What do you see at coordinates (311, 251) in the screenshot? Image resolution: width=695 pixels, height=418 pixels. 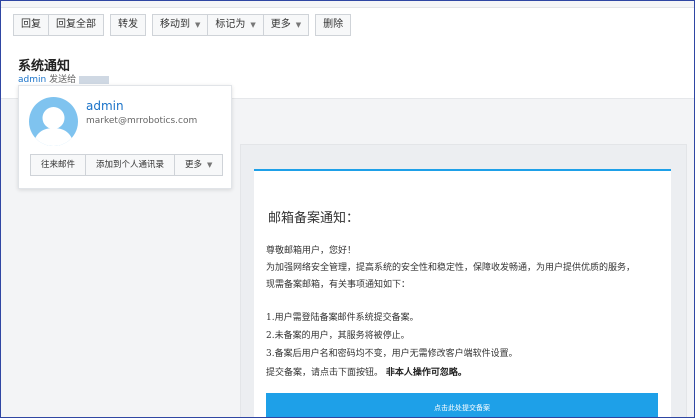 I see `greeting: 尊敬邮箱用户，您好！` at bounding box center [311, 251].